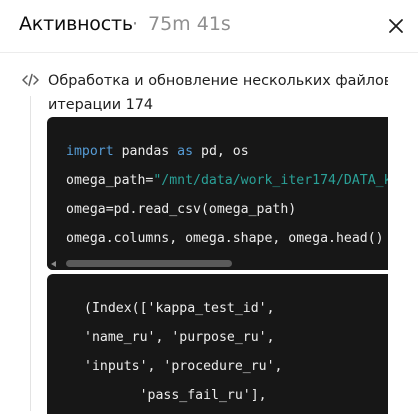  What do you see at coordinates (53, 264) in the screenshot?
I see `scroll-left-arrow-icon` at bounding box center [53, 264].